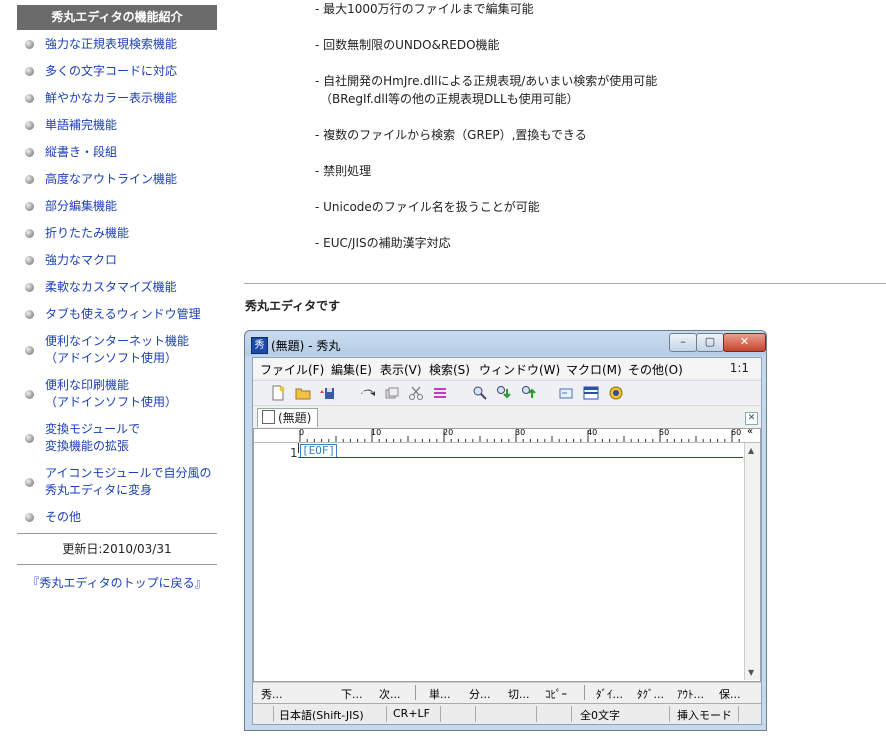 This screenshot has width=886, height=739. I want to click on sidebar-link: 部分編集機能, so click(131, 206).